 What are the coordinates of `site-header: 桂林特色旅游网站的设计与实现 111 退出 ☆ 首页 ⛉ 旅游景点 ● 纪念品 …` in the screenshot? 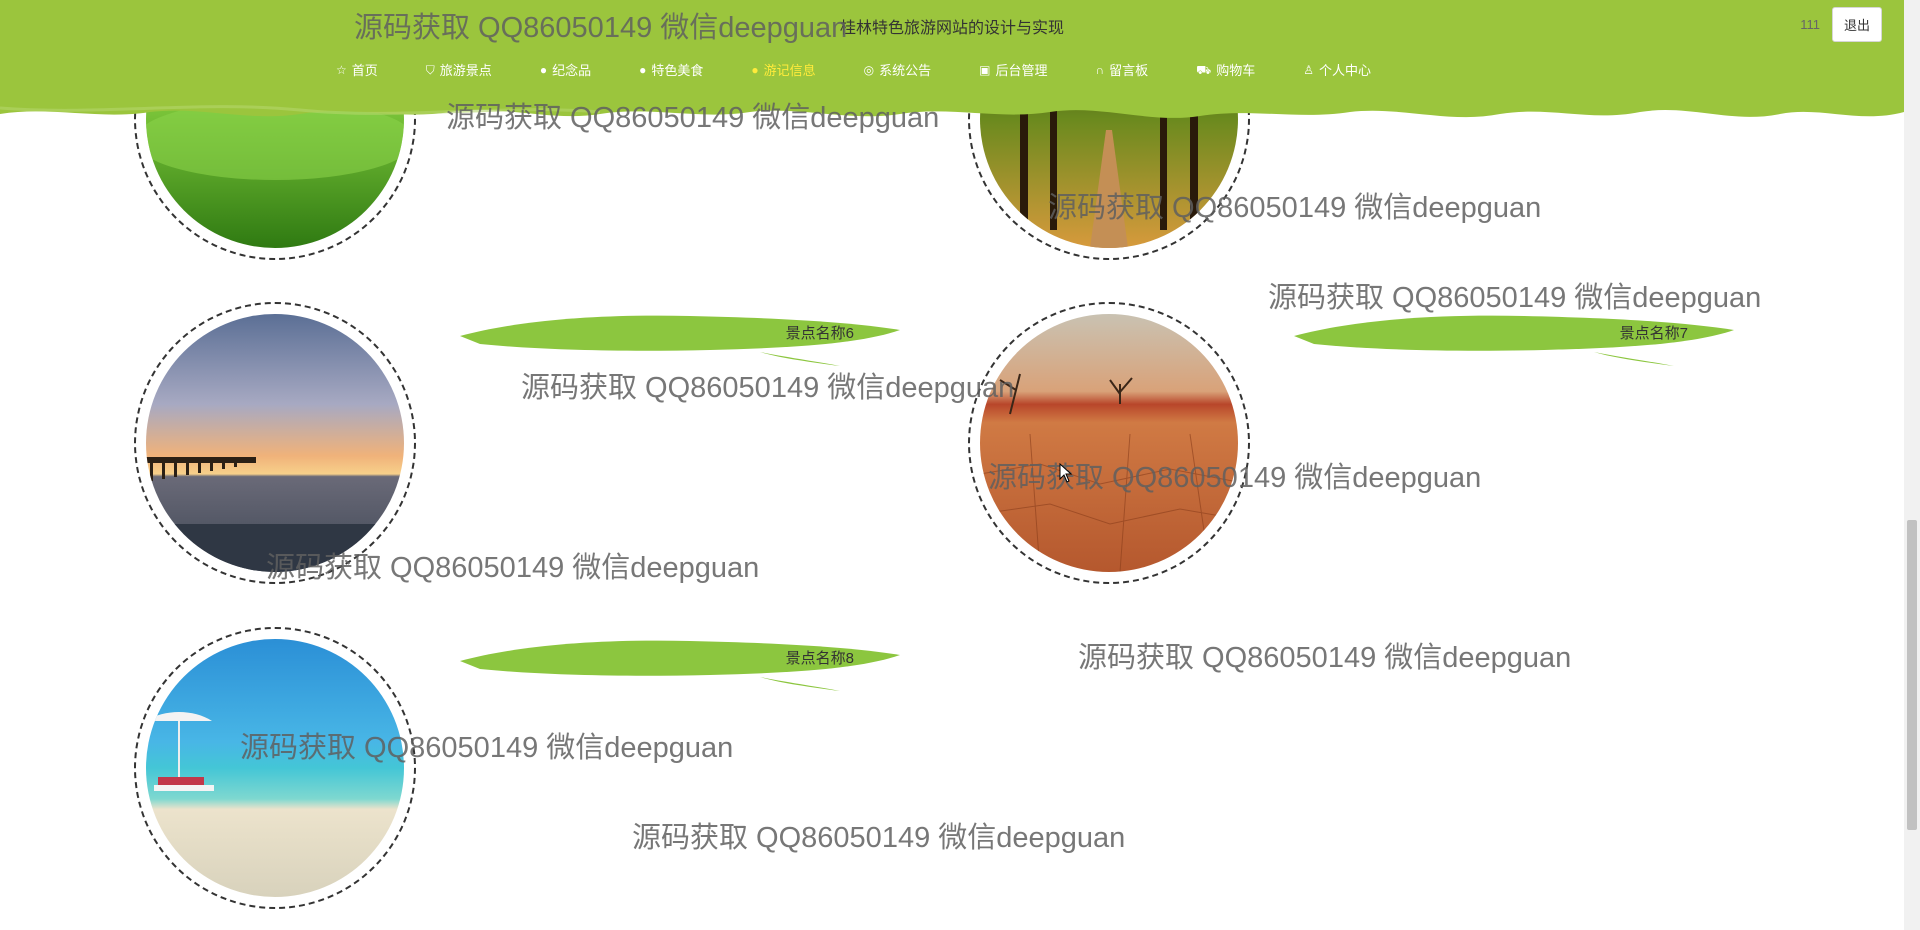 It's located at (952, 62).